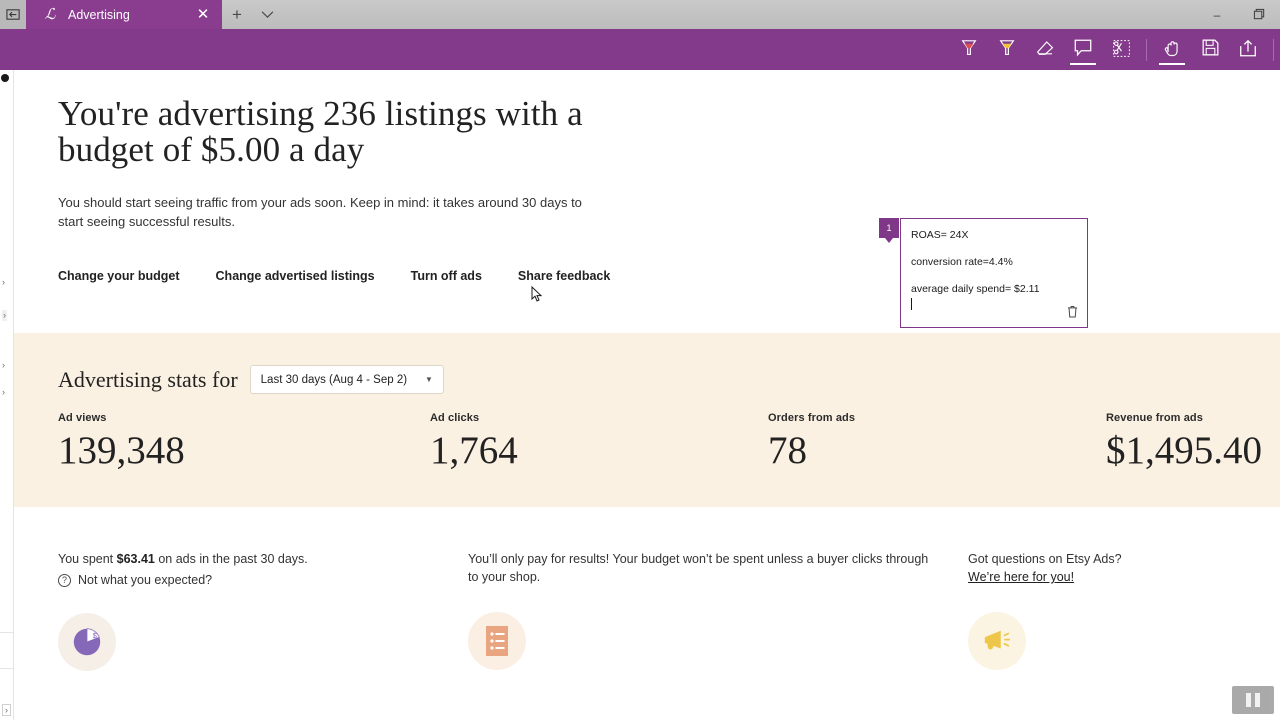 The height and width of the screenshot is (720, 1280). Describe the element at coordinates (13, 14) in the screenshot. I see `back-arrow-icon` at that location.